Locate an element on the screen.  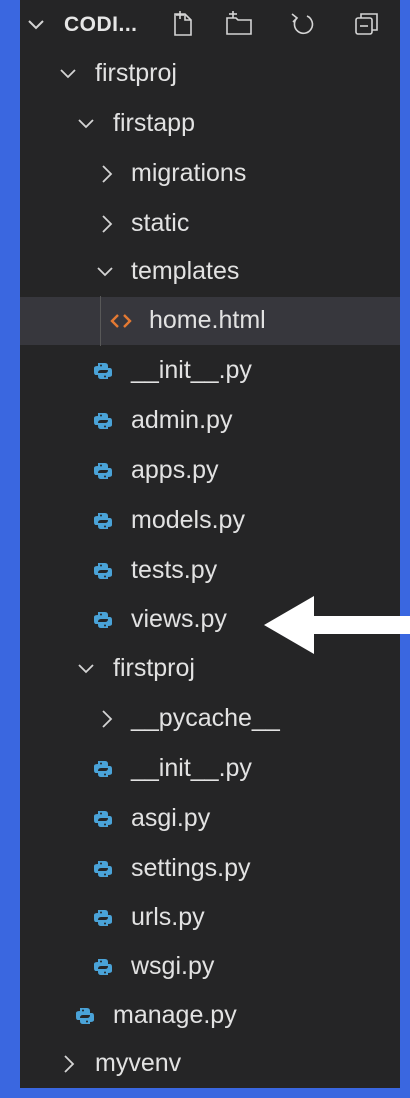
tree-file-models-py: models.py is located at coordinates (210, 521).